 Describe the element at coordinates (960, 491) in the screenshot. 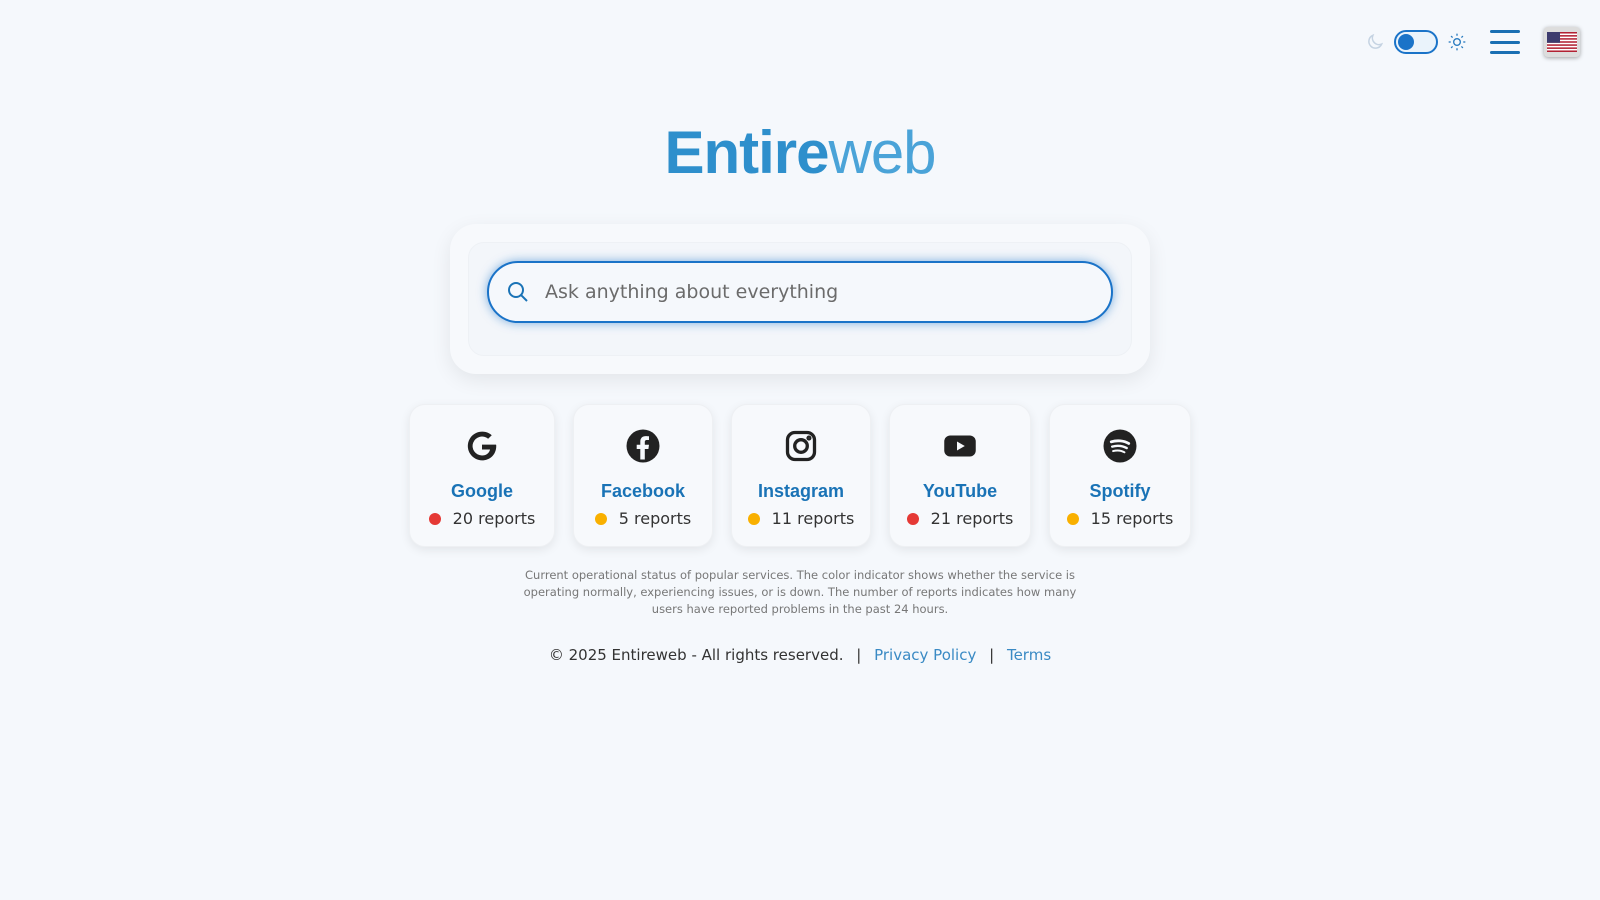

I see `service-name: YouTube` at that location.